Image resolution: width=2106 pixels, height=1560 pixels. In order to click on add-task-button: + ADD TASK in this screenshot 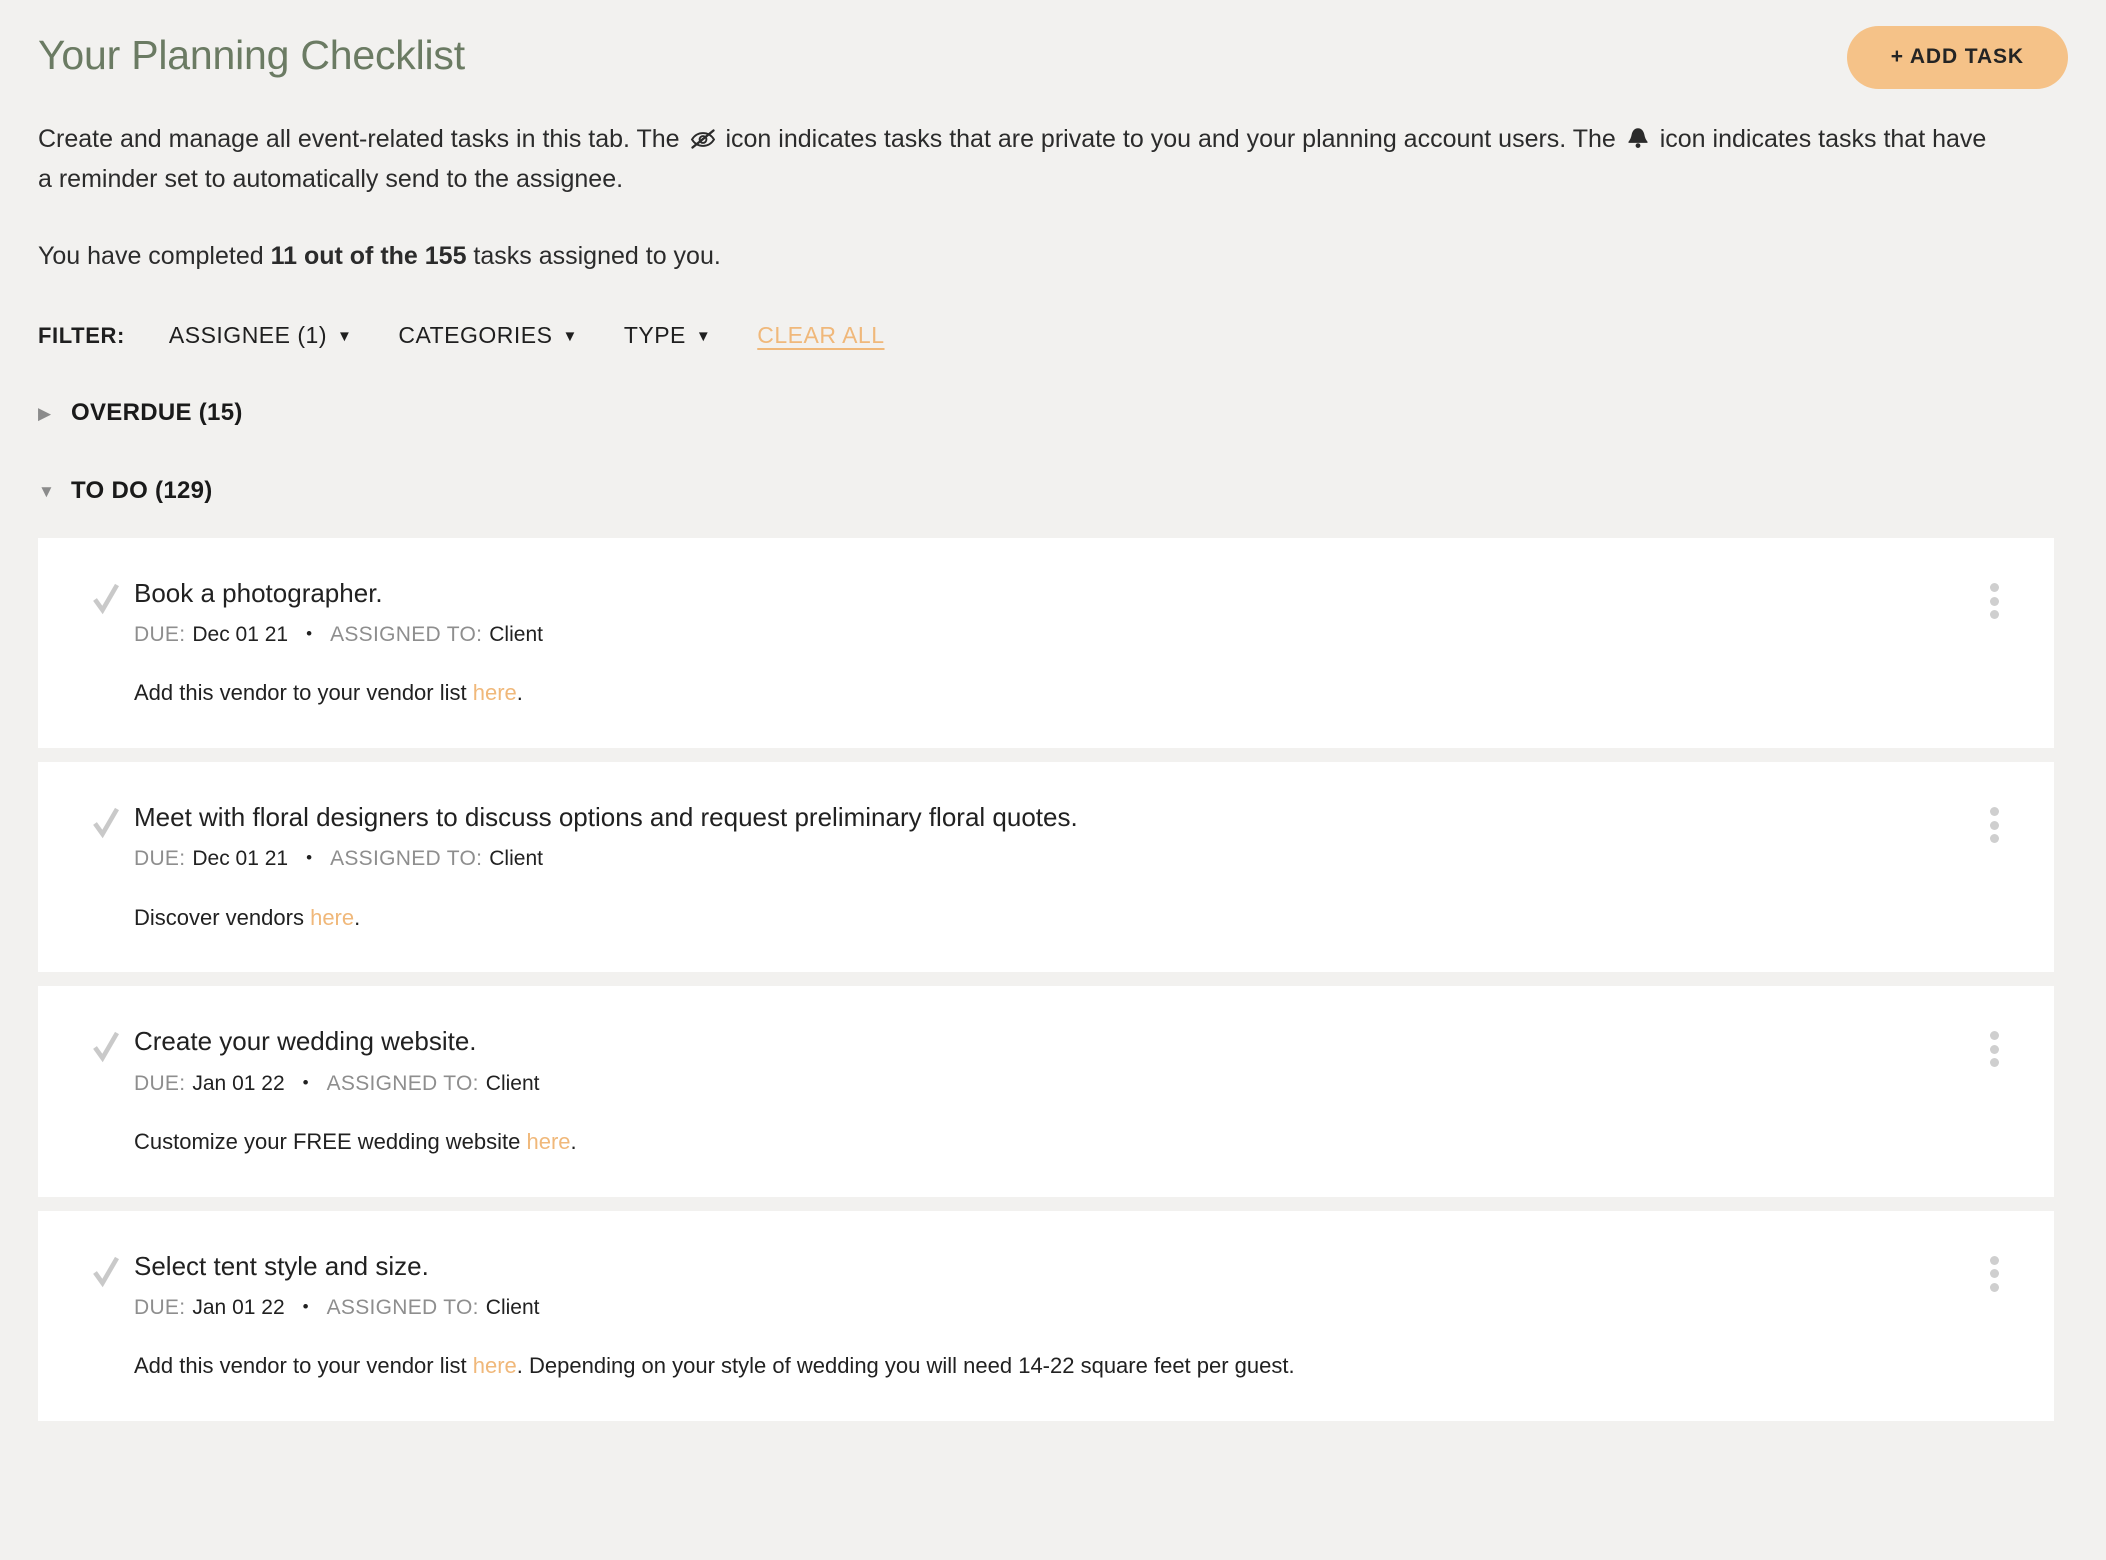, I will do `click(1957, 57)`.